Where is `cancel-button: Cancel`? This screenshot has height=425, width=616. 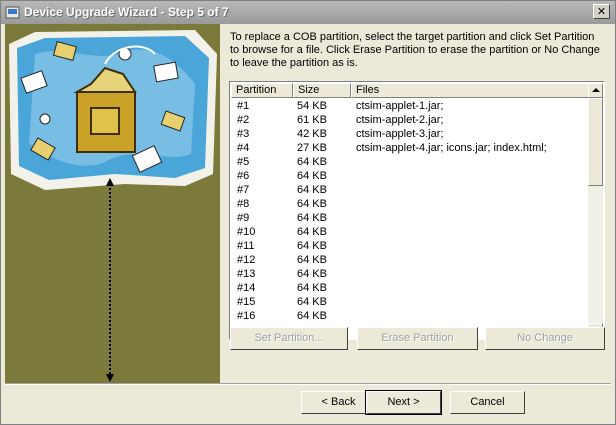
cancel-button: Cancel is located at coordinates (487, 402).